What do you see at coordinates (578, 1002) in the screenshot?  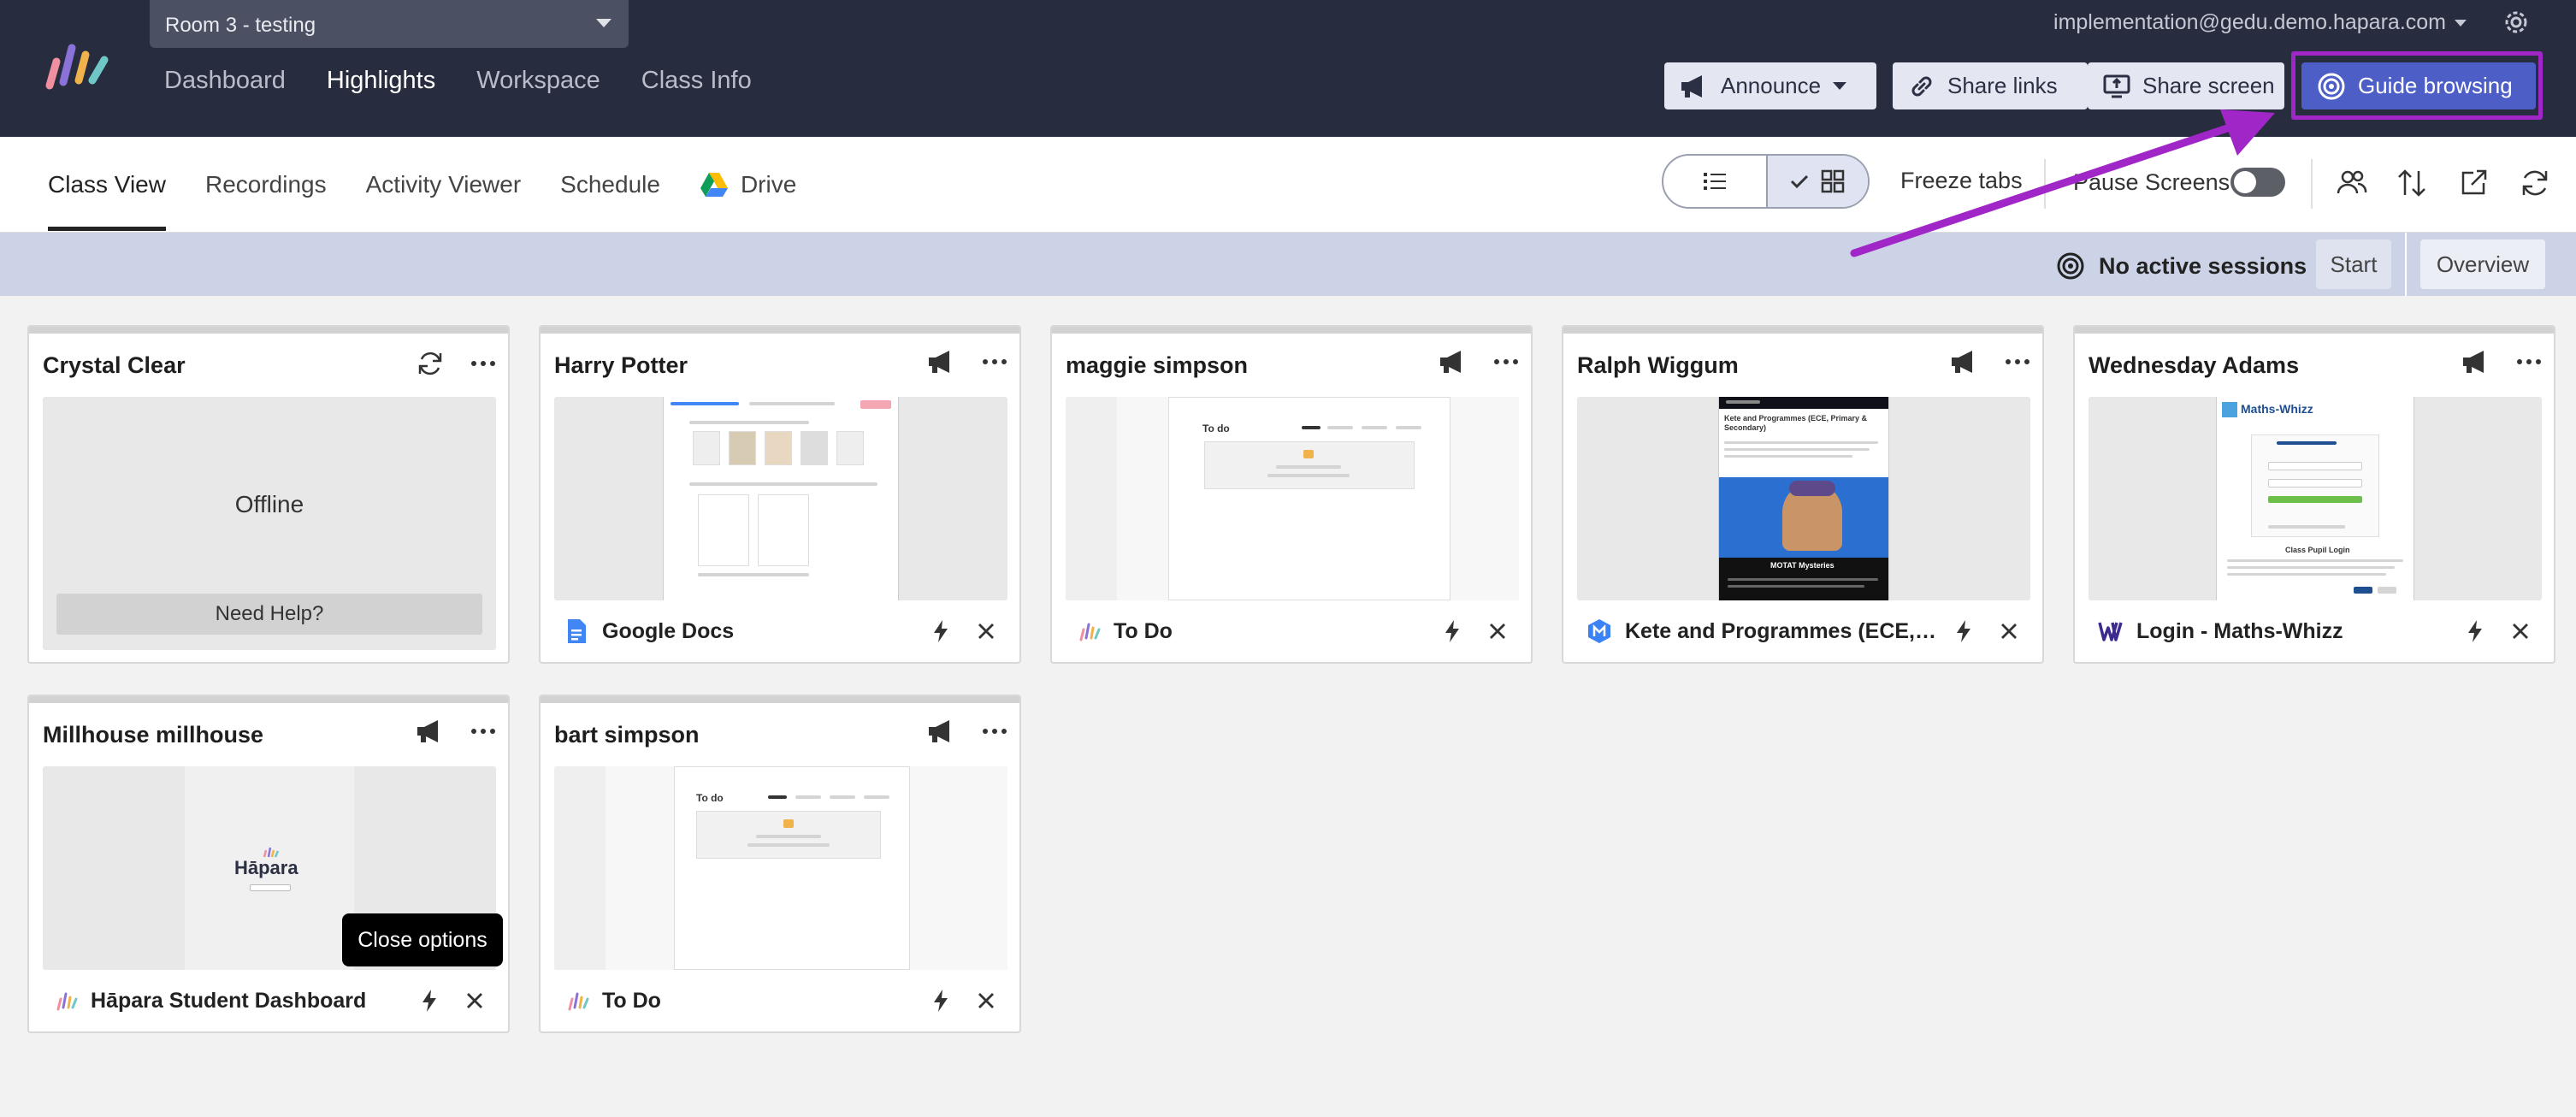 I see `hapara-icon` at bounding box center [578, 1002].